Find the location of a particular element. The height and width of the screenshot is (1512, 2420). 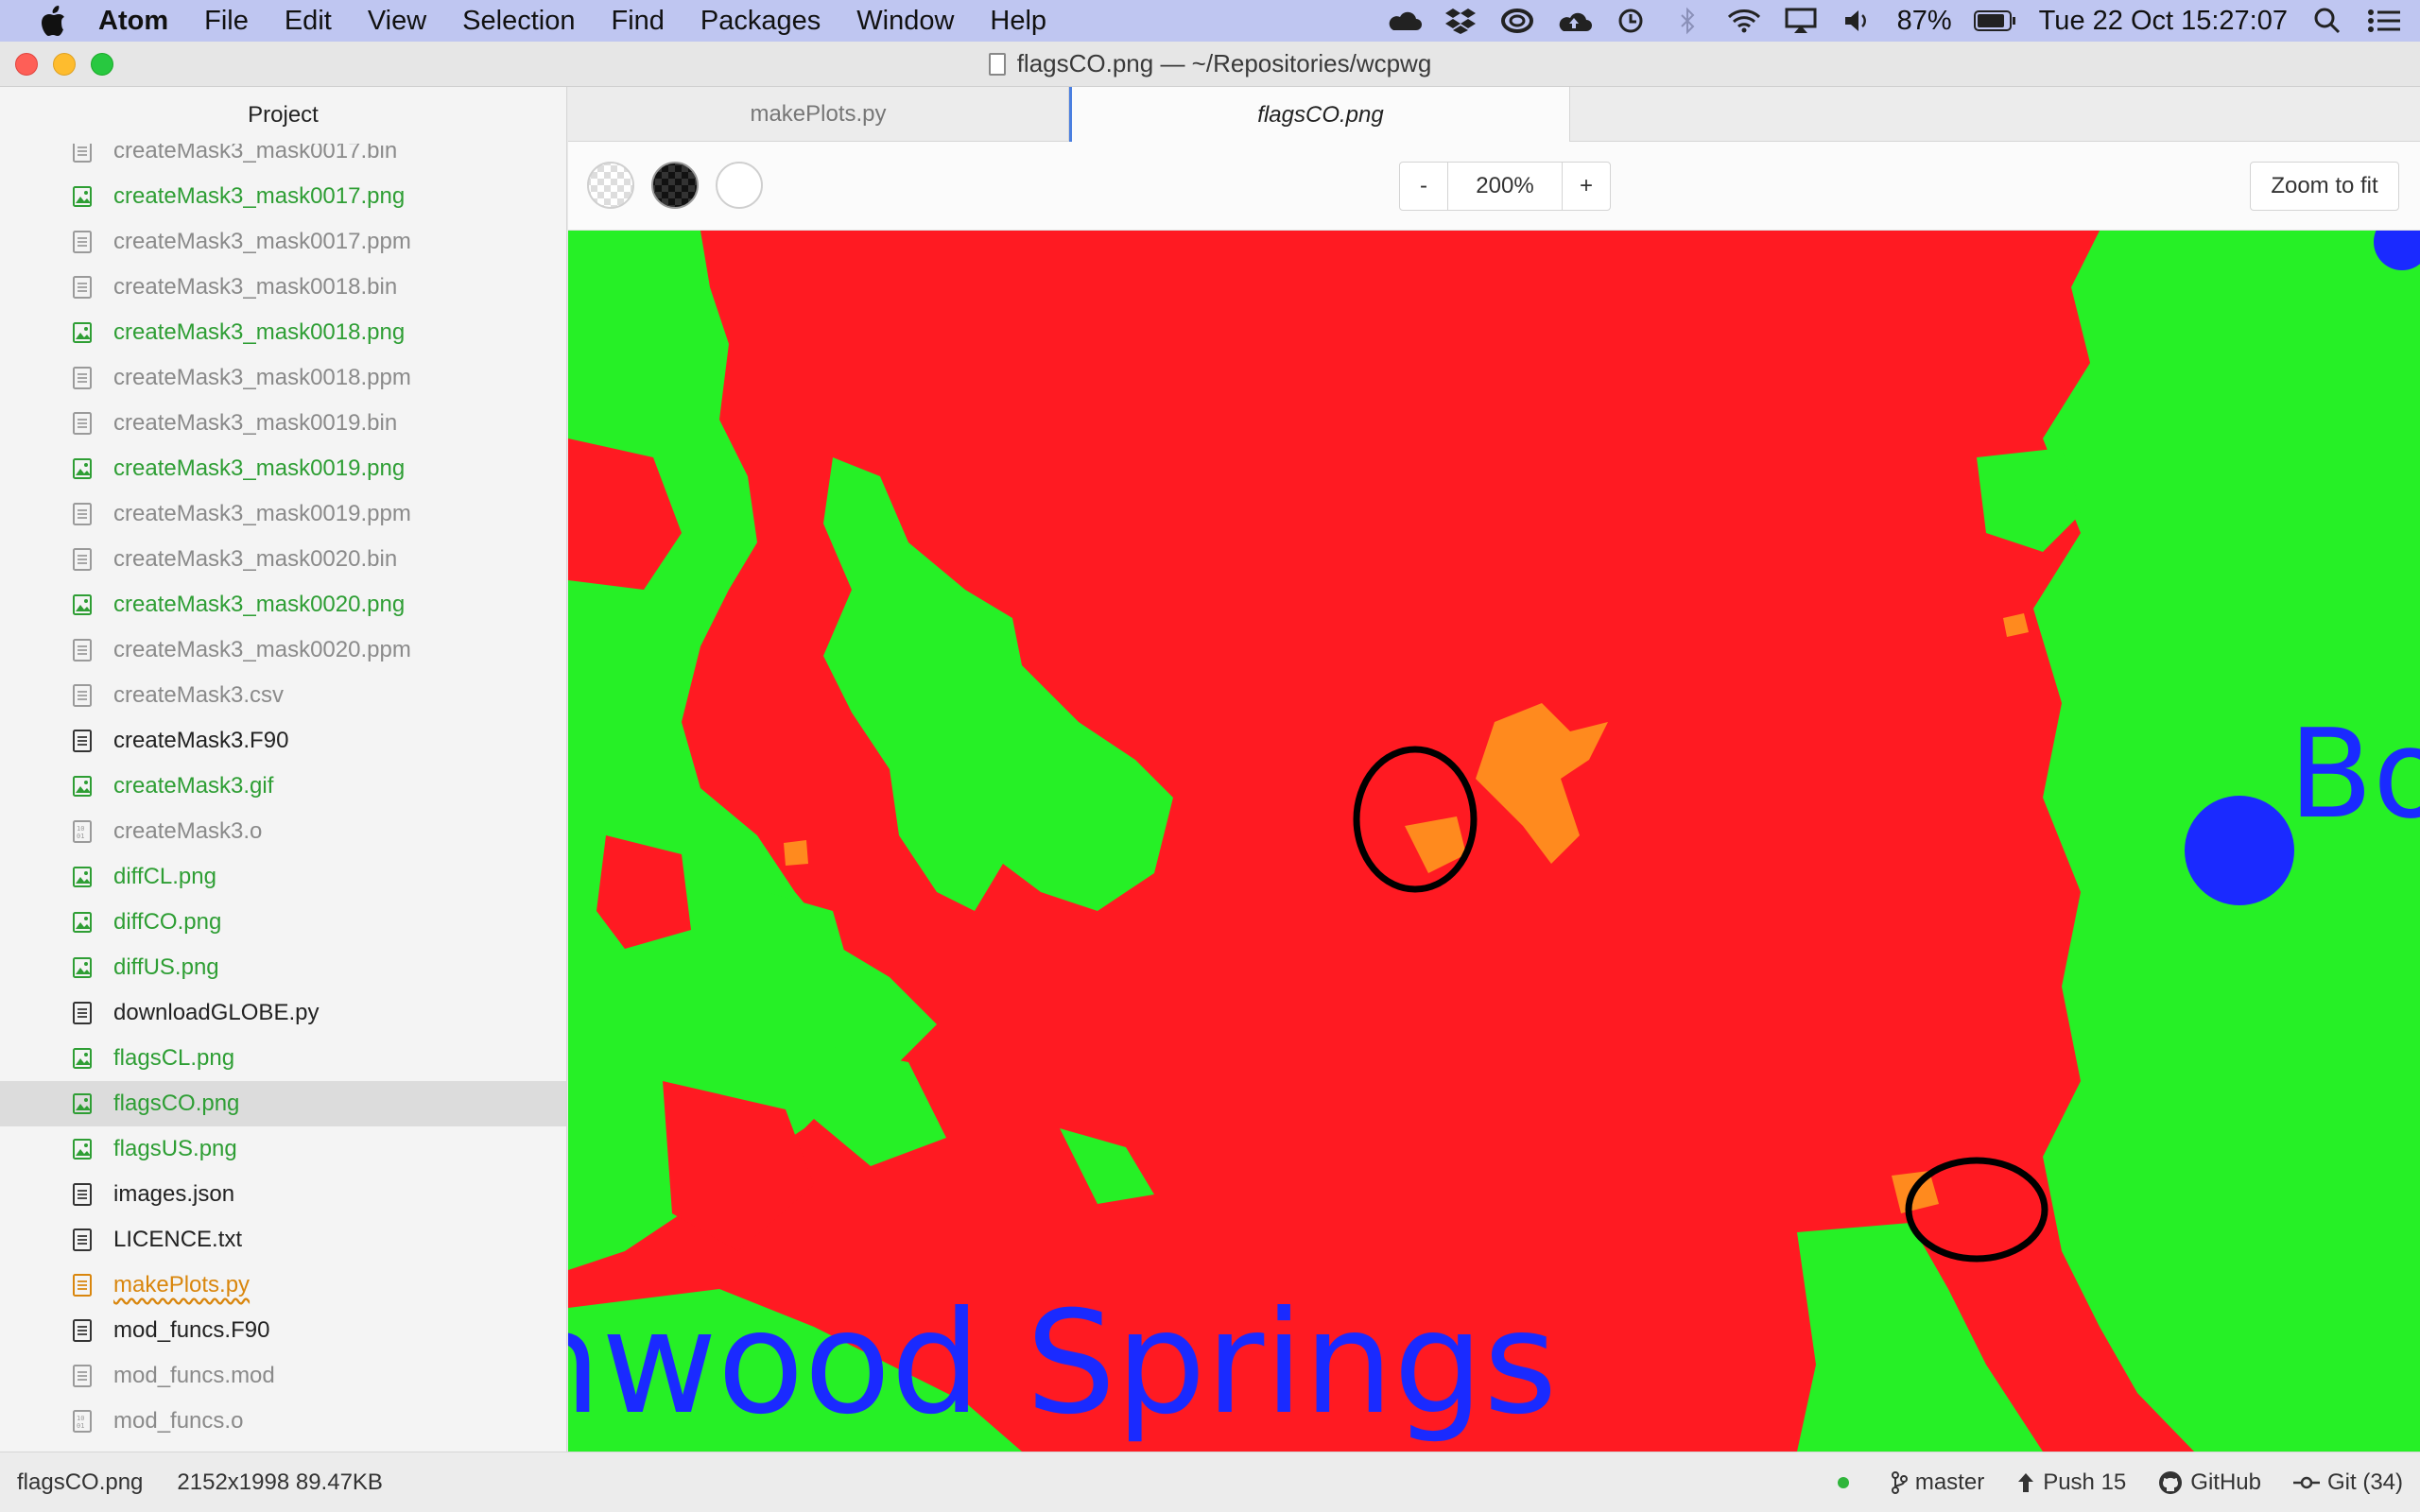

image-file-icon is located at coordinates (83, 877).